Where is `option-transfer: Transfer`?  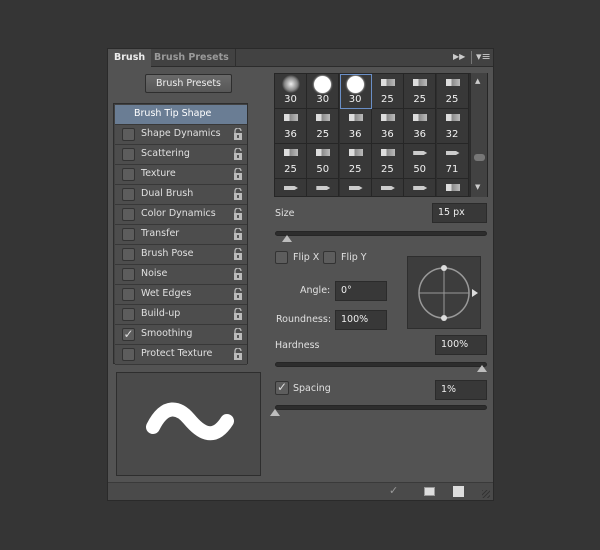 option-transfer: Transfer is located at coordinates (181, 235).